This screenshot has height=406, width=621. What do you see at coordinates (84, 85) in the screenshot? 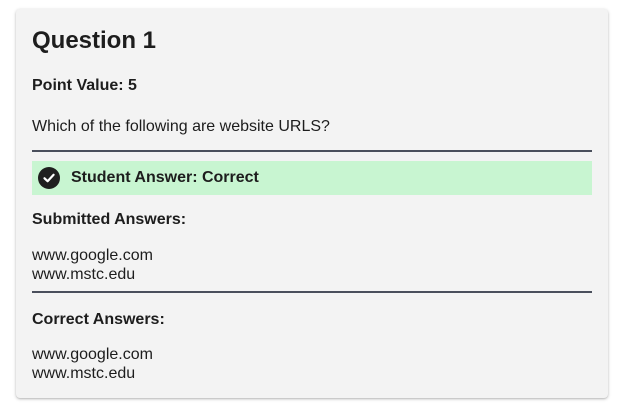
I see `point-value: Point Value: 5` at bounding box center [84, 85].